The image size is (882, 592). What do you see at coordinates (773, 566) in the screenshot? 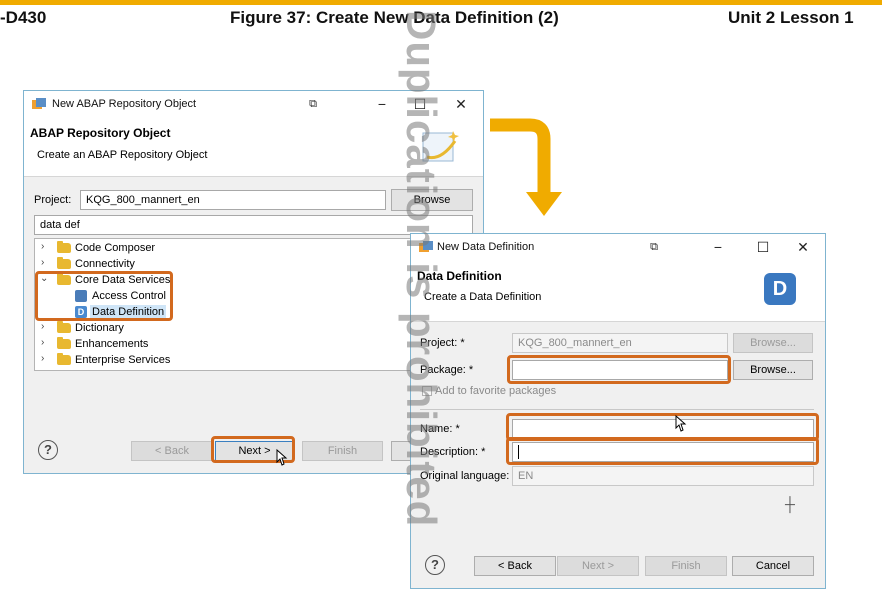
I see `cancel-button: Cancel` at bounding box center [773, 566].